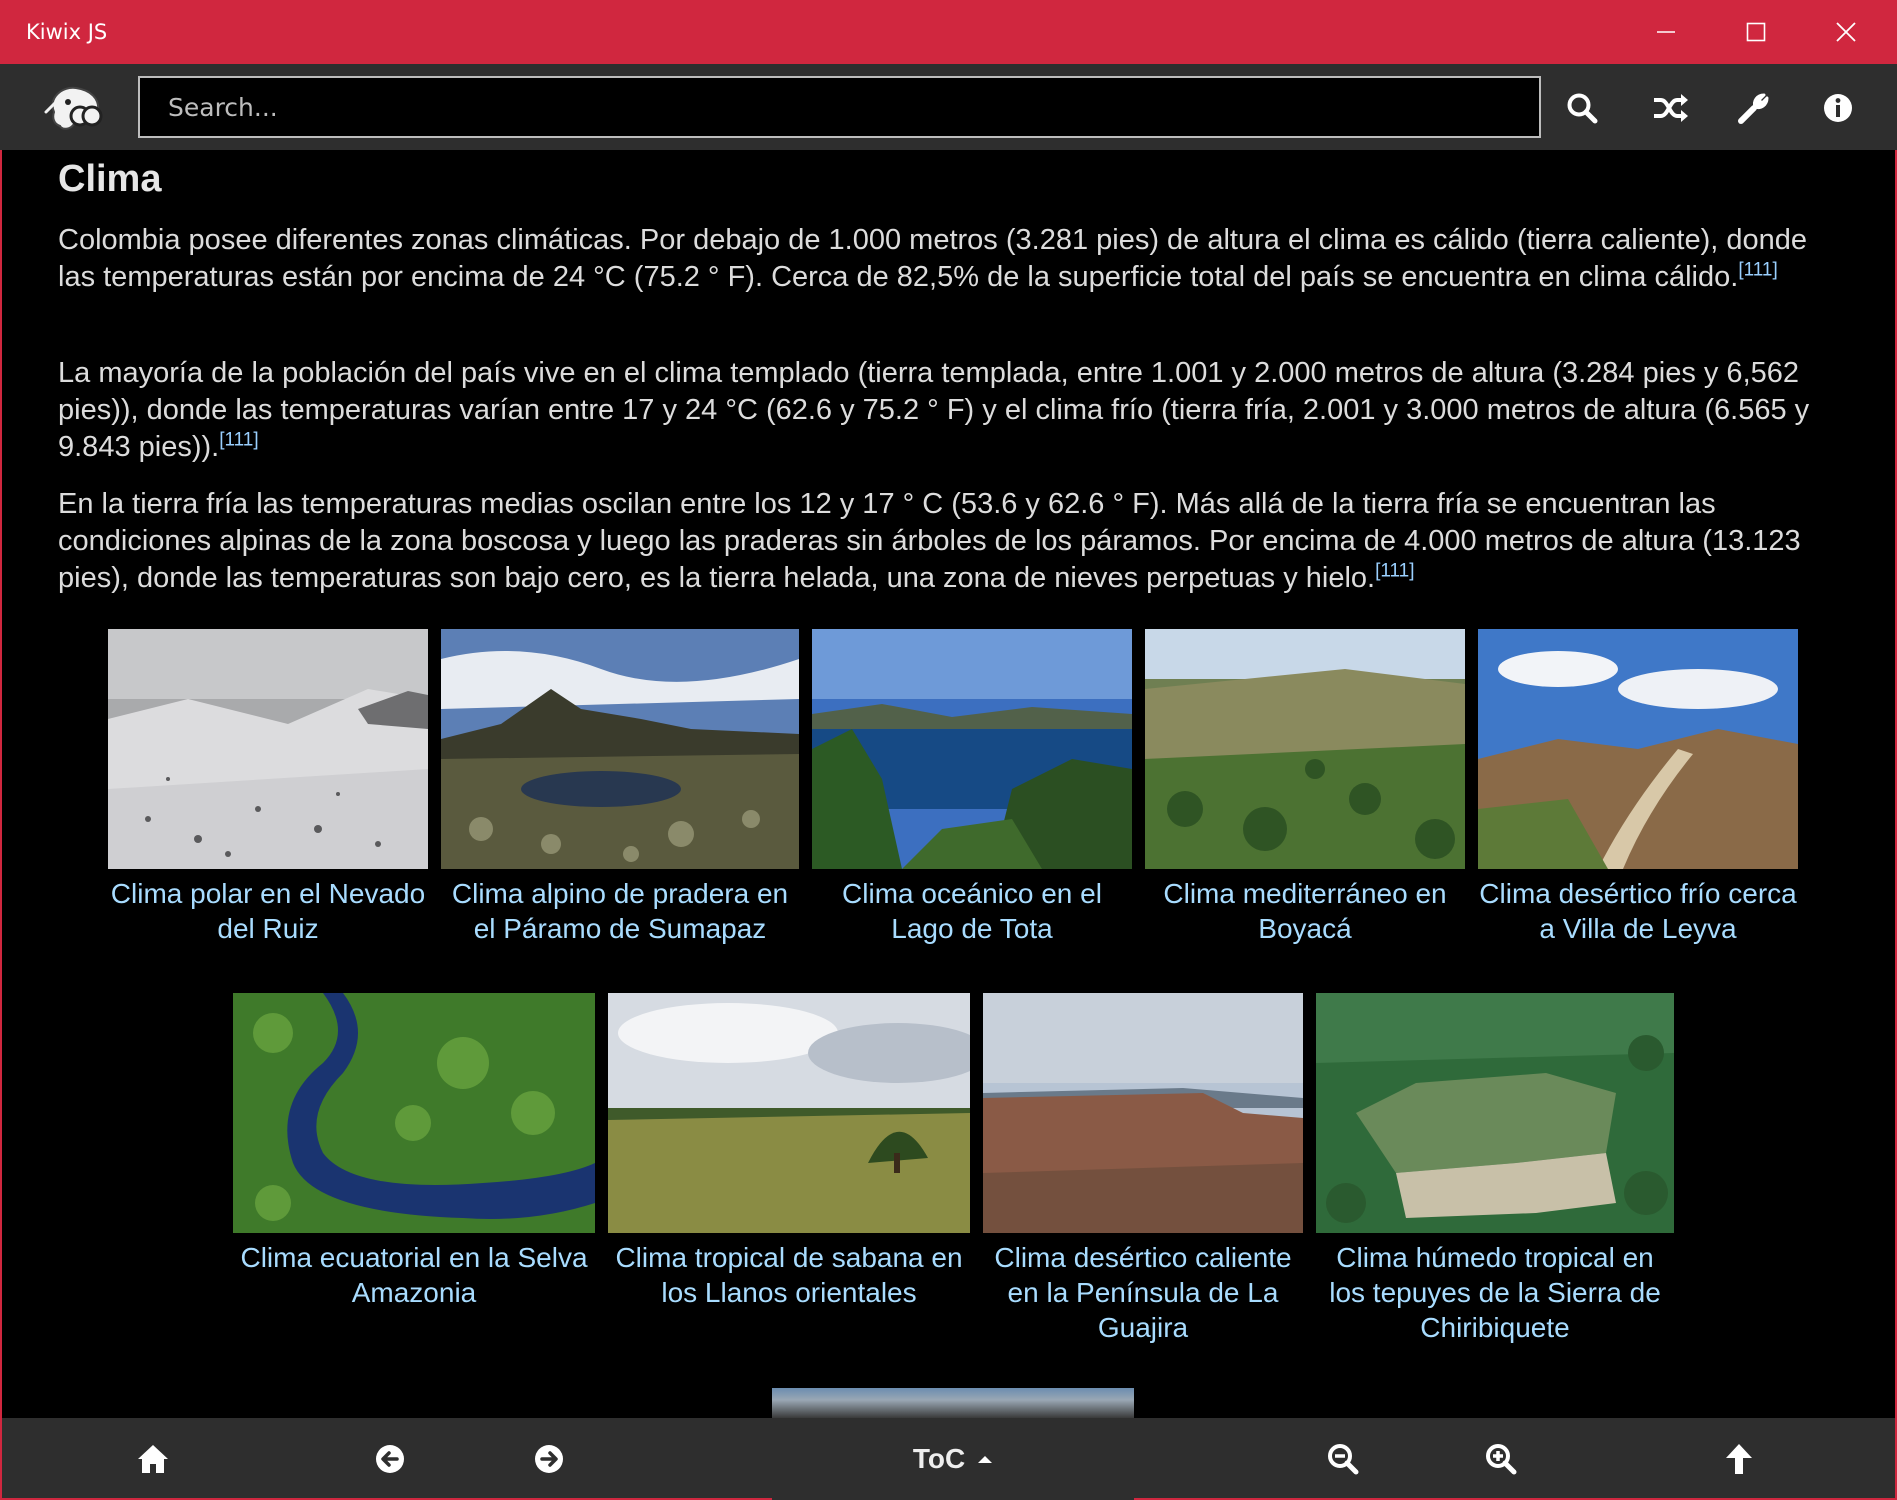 The height and width of the screenshot is (1500, 1897). Describe the element at coordinates (985, 1459) in the screenshot. I see `caret-up-icon` at that location.